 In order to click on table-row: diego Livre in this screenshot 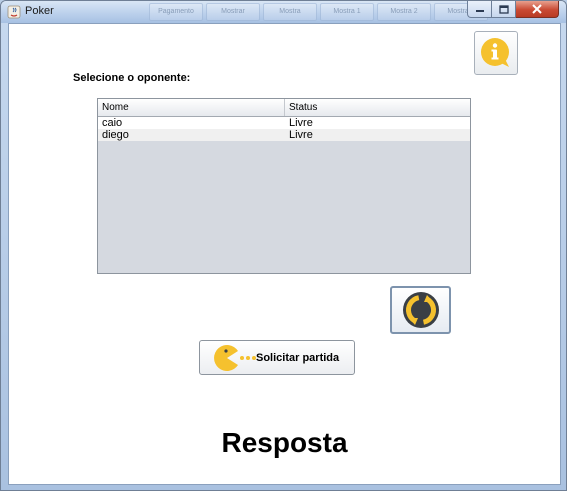, I will do `click(284, 135)`.